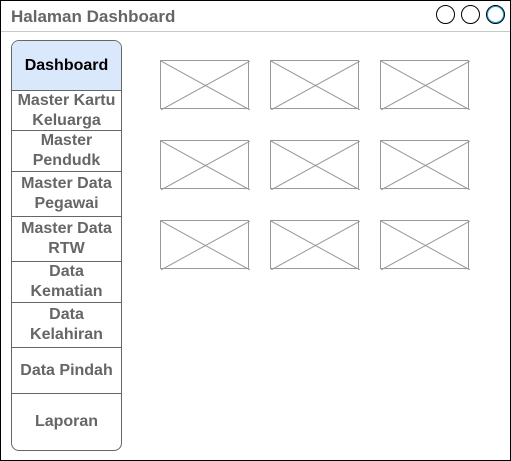  What do you see at coordinates (66, 194) in the screenshot?
I see `sidebar-item-master-data-pegawai: Master Data Pegawai` at bounding box center [66, 194].